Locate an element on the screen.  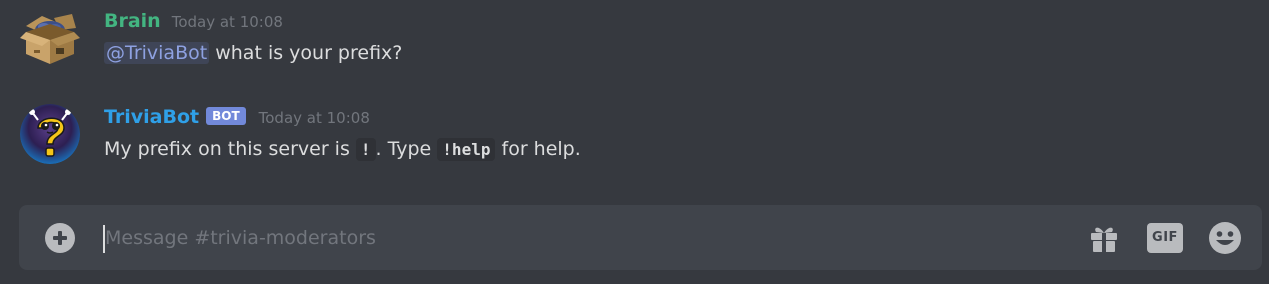
gif-button: GIF is located at coordinates (1165, 238).